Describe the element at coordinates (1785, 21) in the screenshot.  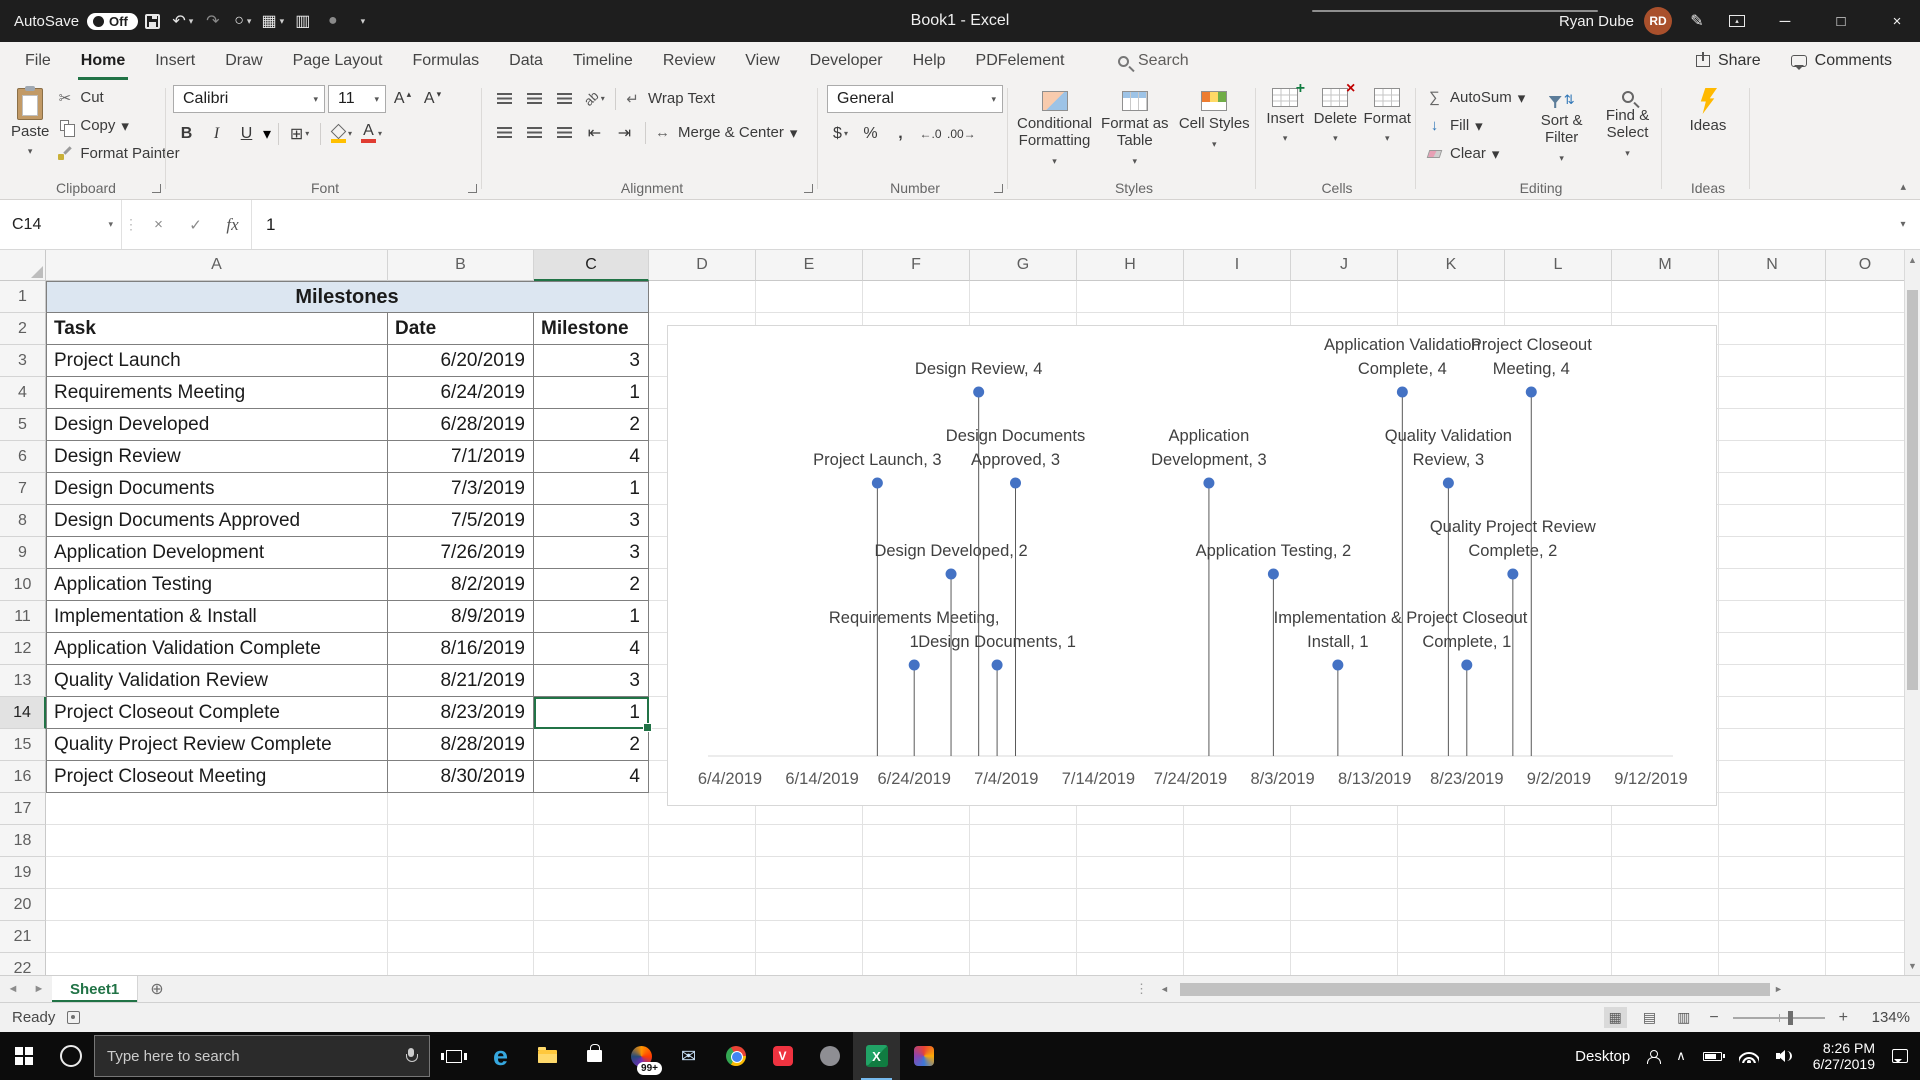
I see `minimize-button: ─` at that location.